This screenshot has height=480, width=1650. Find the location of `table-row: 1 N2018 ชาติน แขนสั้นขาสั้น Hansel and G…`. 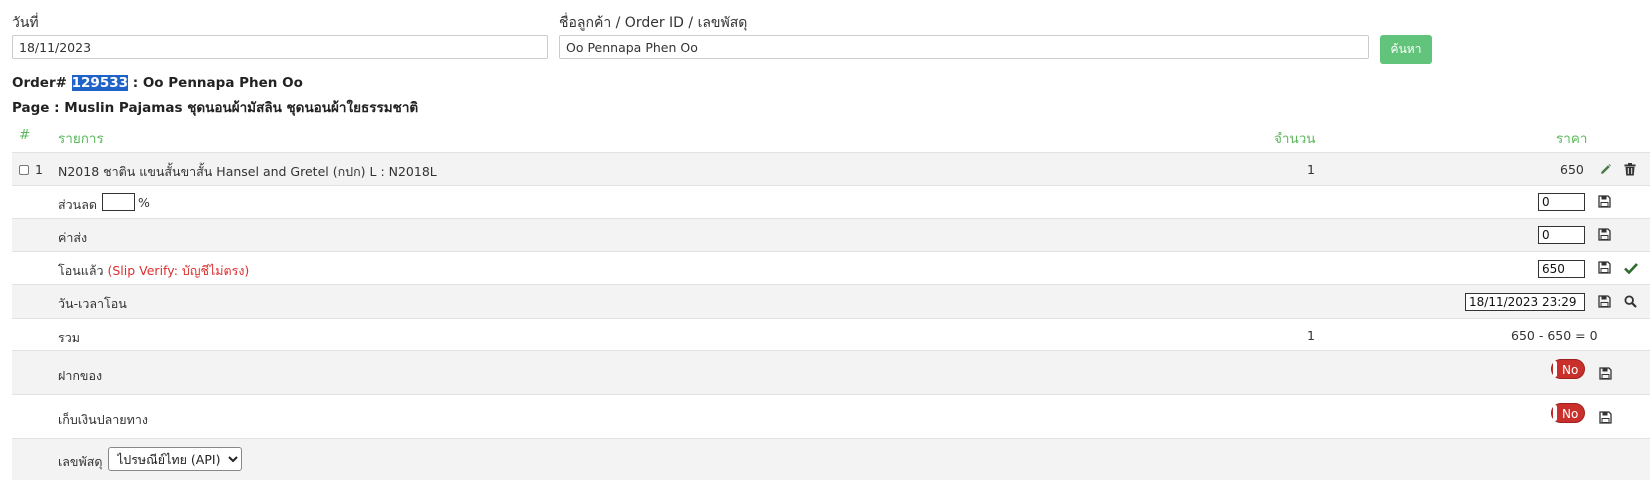

table-row: 1 N2018 ชาติน แขนสั้นขาสั้น Hansel and G… is located at coordinates (831, 168).